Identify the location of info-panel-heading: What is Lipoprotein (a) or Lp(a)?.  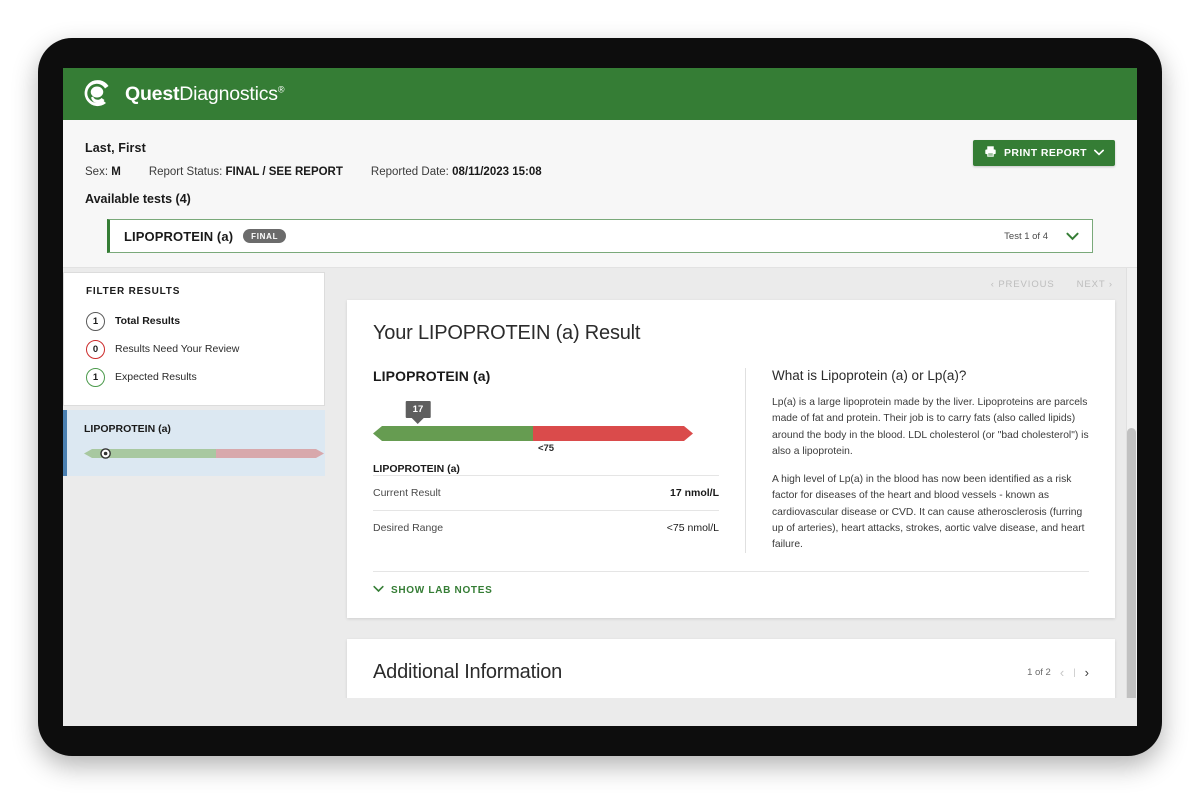
(869, 375).